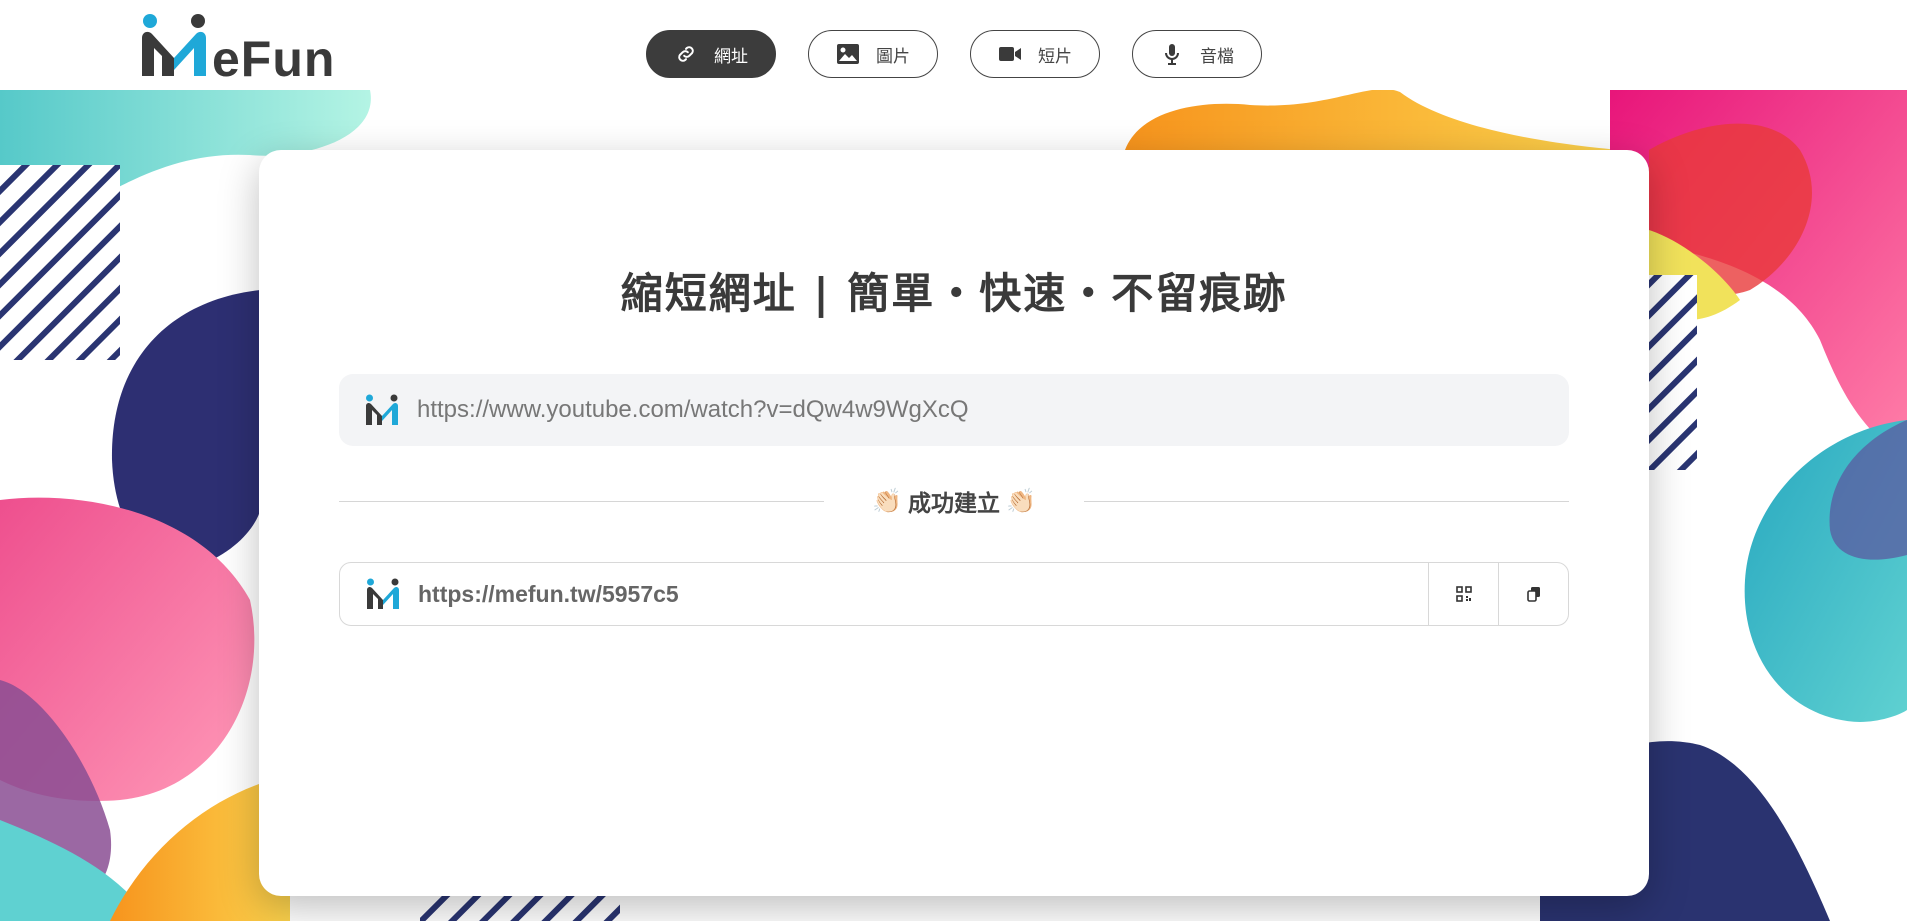 This screenshot has height=921, width=1907. I want to click on link-icon, so click(686, 54).